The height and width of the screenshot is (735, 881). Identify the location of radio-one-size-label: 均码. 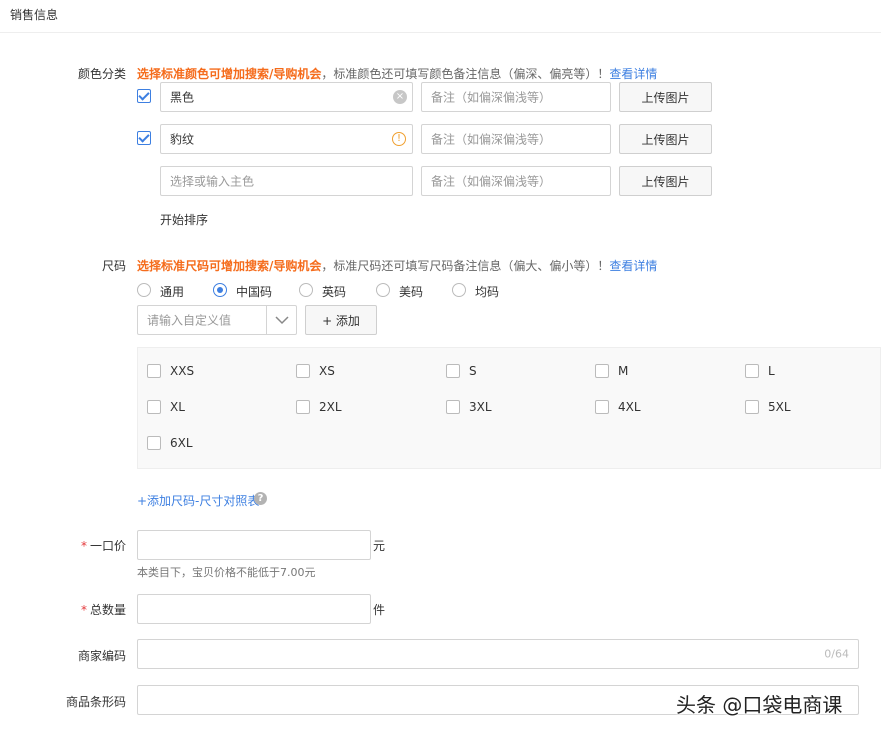
(487, 292).